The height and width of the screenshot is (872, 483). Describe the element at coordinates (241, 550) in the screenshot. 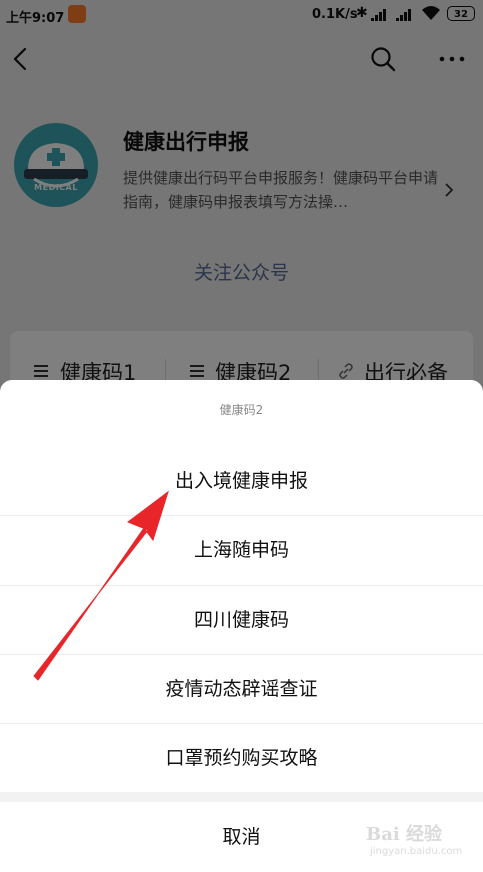

I see `option-shanghai-code: 上海随申码` at that location.